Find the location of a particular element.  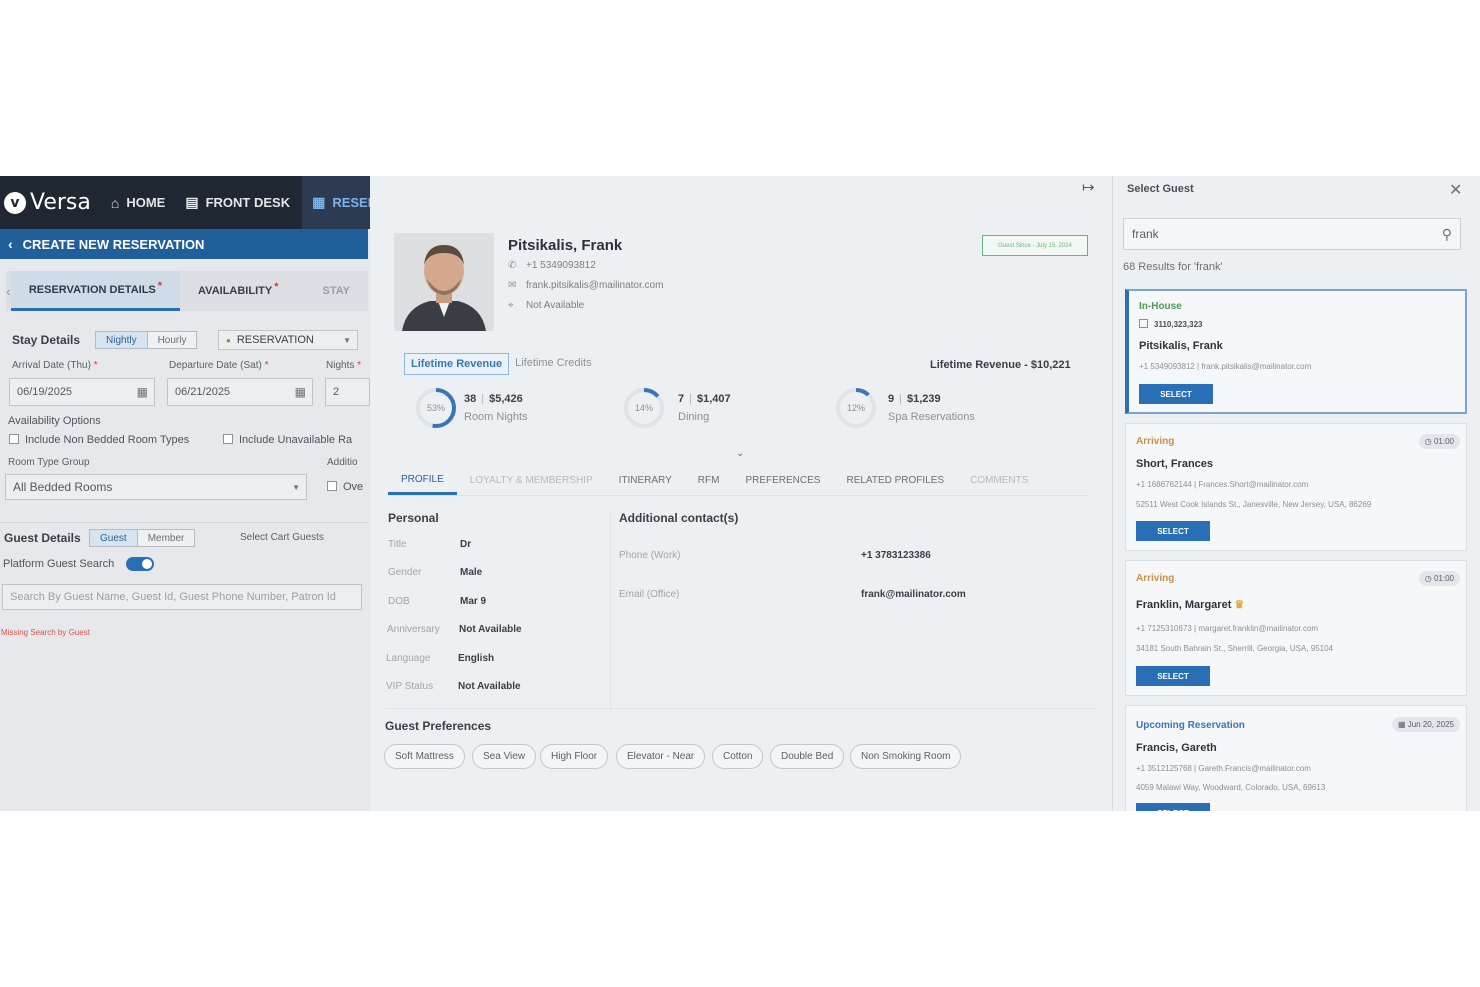

expand-chevron-icon: ⌄ is located at coordinates (740, 453).